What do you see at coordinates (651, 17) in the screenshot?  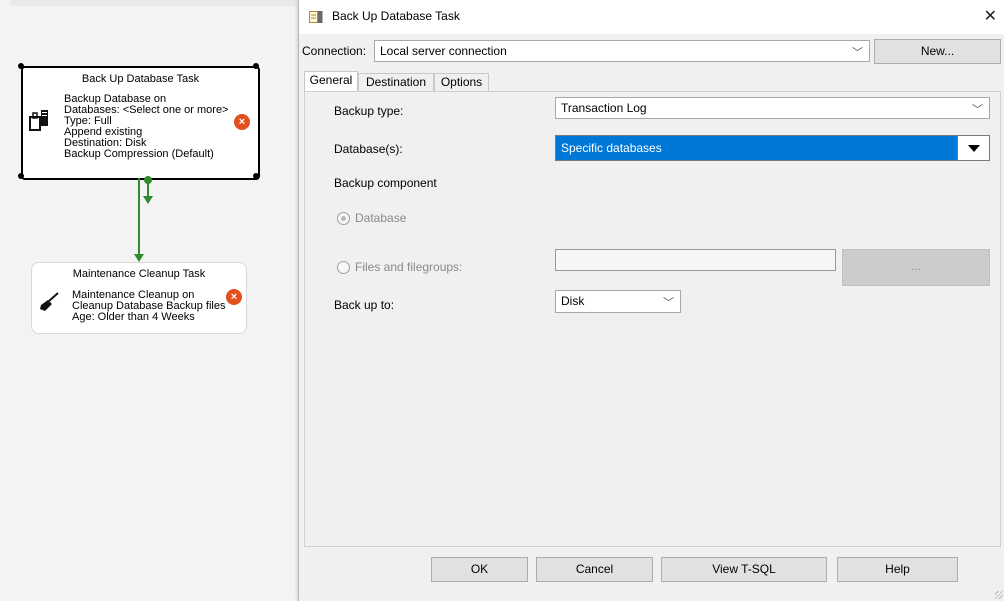 I see `dialog-titlebar: Back Up Database Task ✕` at bounding box center [651, 17].